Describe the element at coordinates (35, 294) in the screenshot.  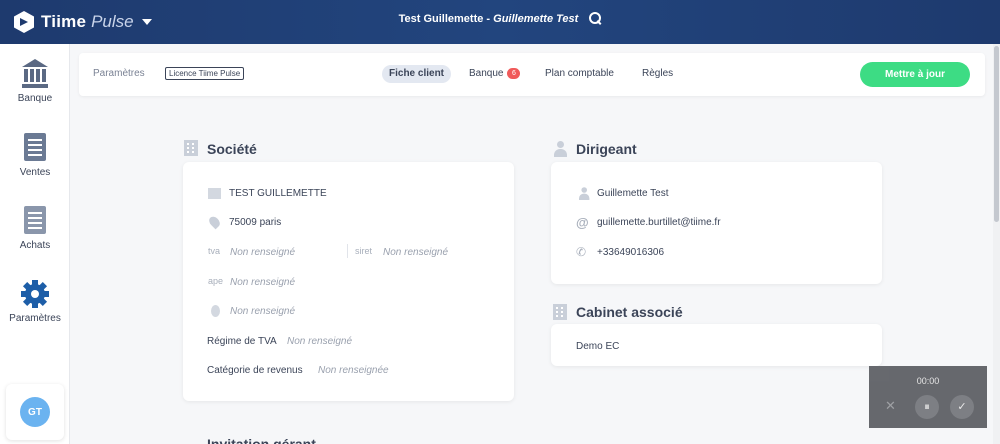
I see `gear-icon` at that location.